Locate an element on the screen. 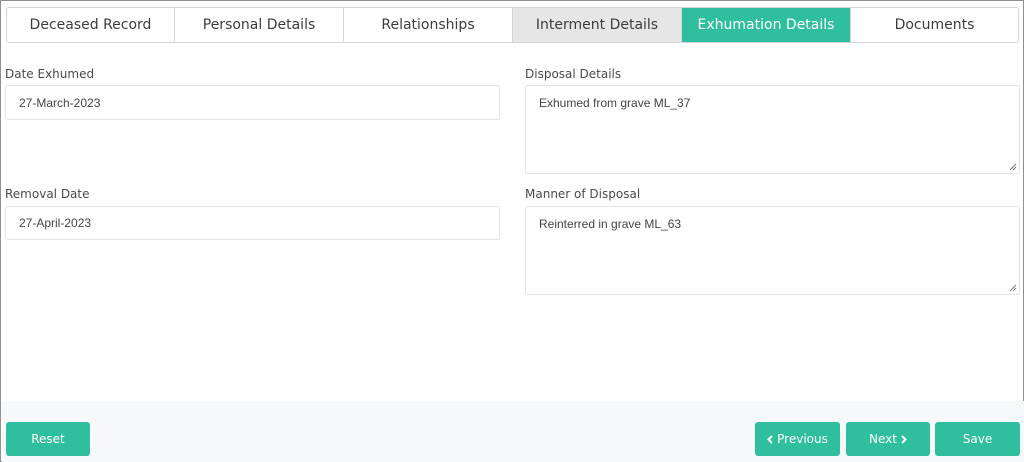 This screenshot has height=462, width=1024. previous-button: Previous is located at coordinates (797, 439).